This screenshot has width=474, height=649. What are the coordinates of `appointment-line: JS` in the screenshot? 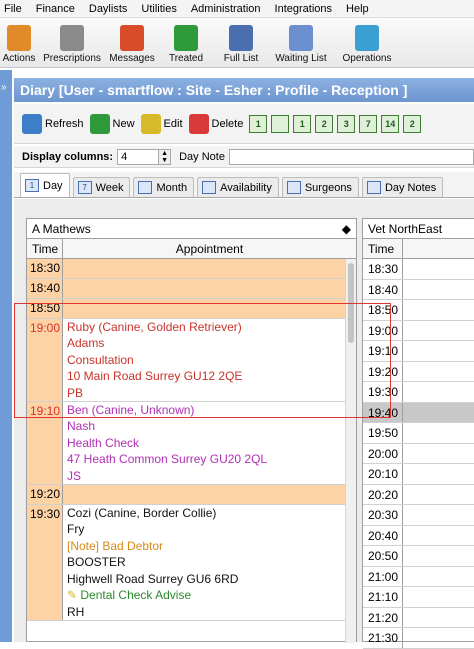 It's located at (74, 475).